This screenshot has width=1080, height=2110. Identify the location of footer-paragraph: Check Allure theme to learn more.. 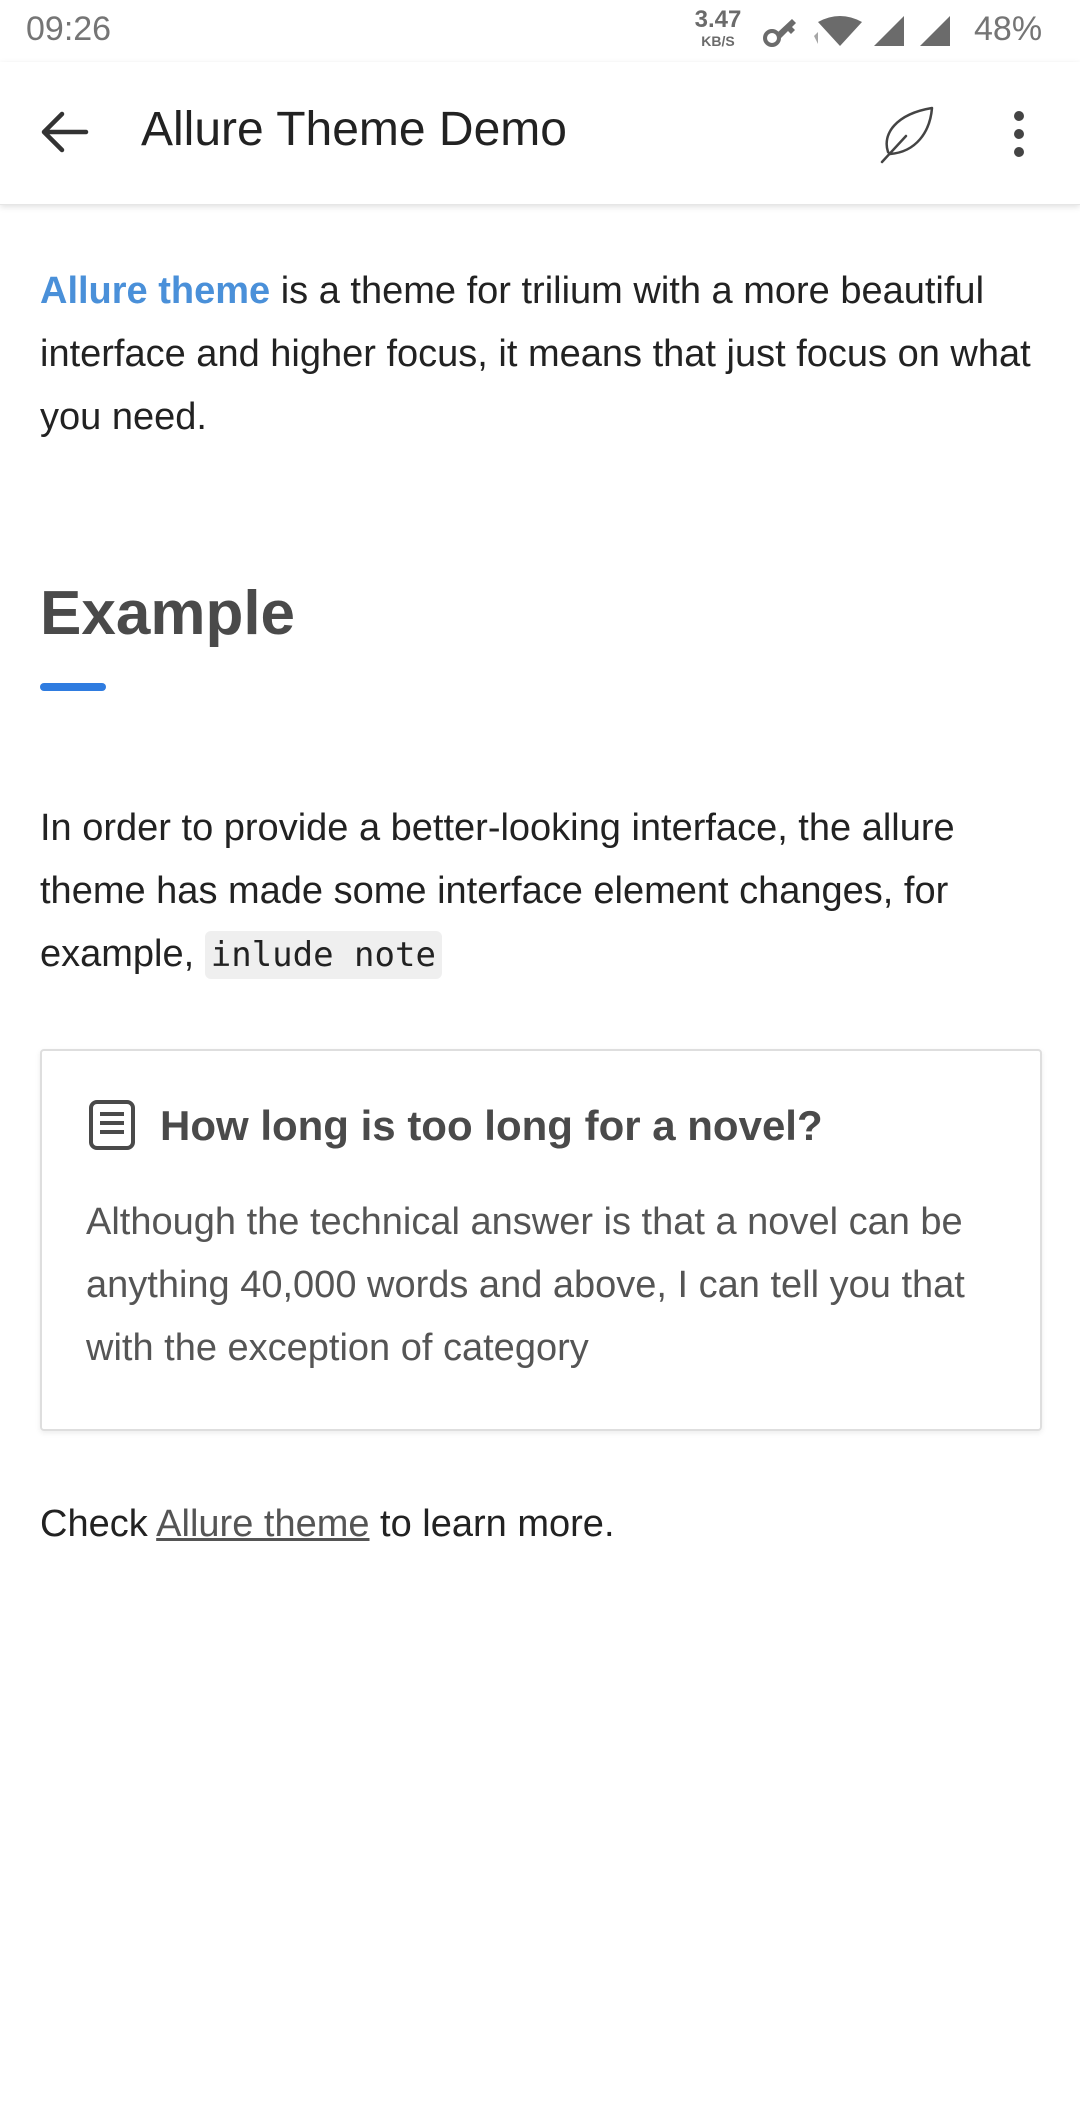
(540, 1524).